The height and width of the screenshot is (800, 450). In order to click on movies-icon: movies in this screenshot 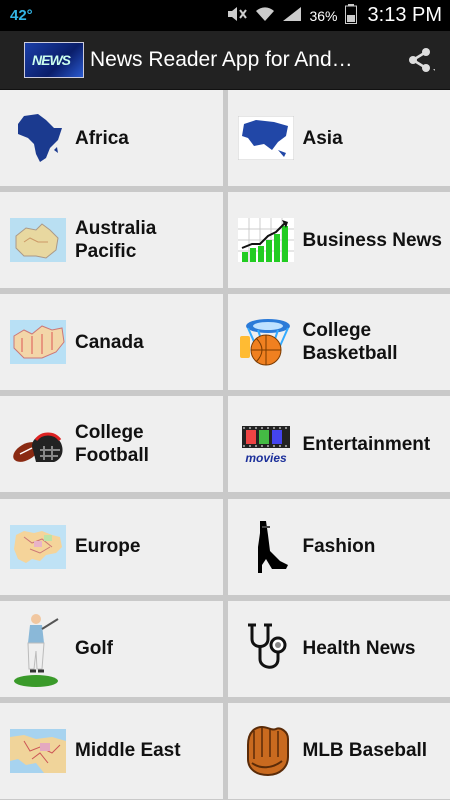, I will do `click(266, 444)`.